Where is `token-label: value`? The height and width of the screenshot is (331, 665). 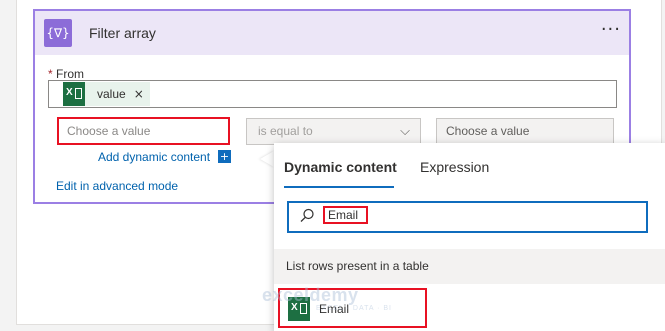 token-label: value is located at coordinates (111, 94).